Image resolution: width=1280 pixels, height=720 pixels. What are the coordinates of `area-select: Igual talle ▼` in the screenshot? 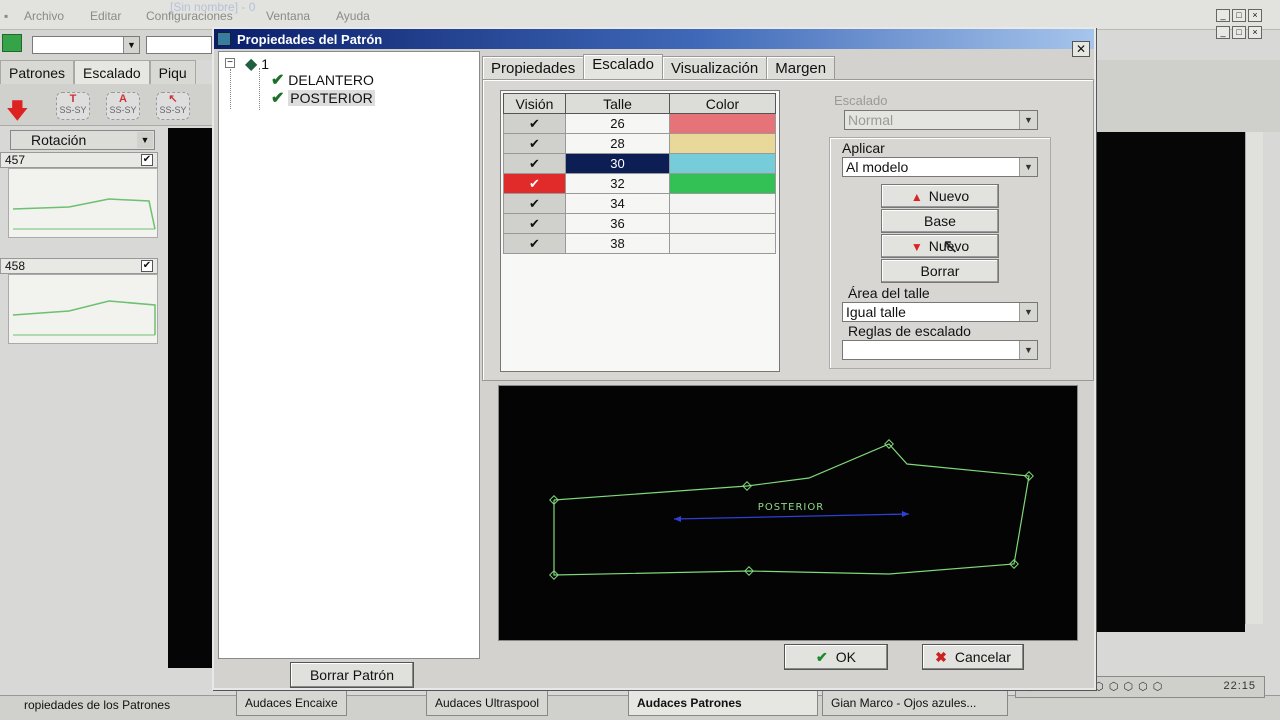 It's located at (940, 312).